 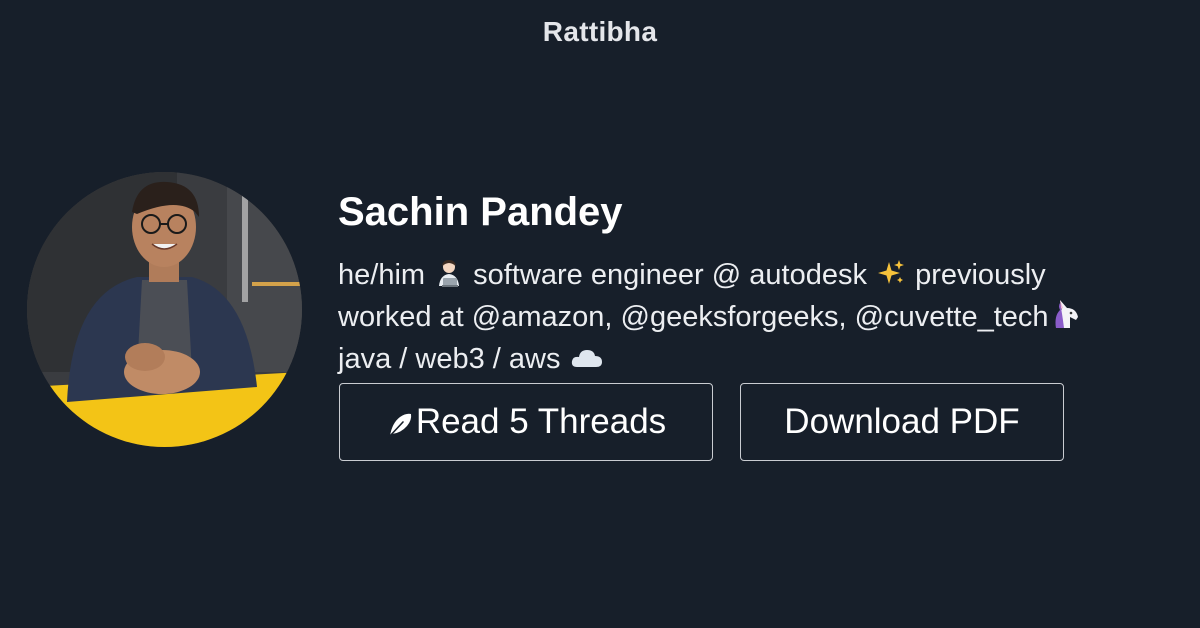 I want to click on bio-text: java / web3 / aws, so click(x=449, y=359).